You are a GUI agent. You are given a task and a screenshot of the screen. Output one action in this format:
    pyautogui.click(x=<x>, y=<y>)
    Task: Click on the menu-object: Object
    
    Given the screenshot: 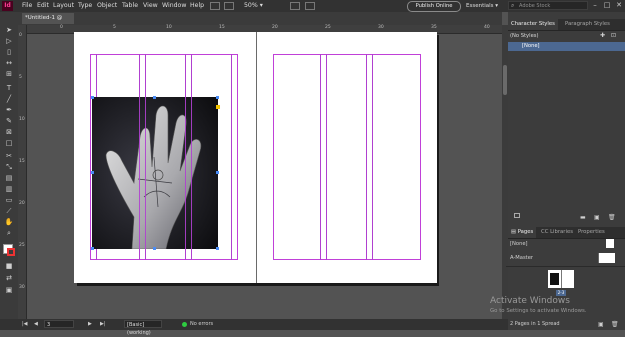 What is the action you would take?
    pyautogui.click(x=107, y=6)
    